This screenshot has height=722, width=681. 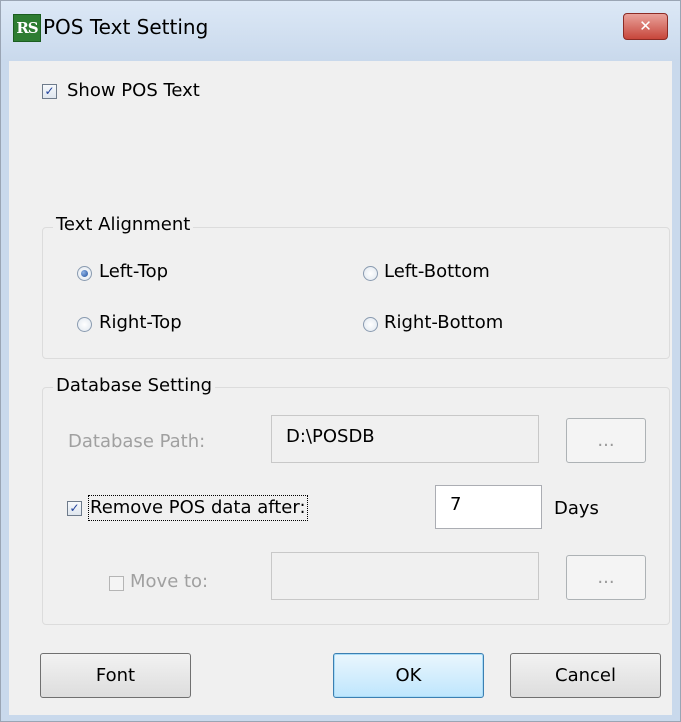 What do you see at coordinates (198, 508) in the screenshot?
I see `remove-pos-data-label: Remove POS data after:` at bounding box center [198, 508].